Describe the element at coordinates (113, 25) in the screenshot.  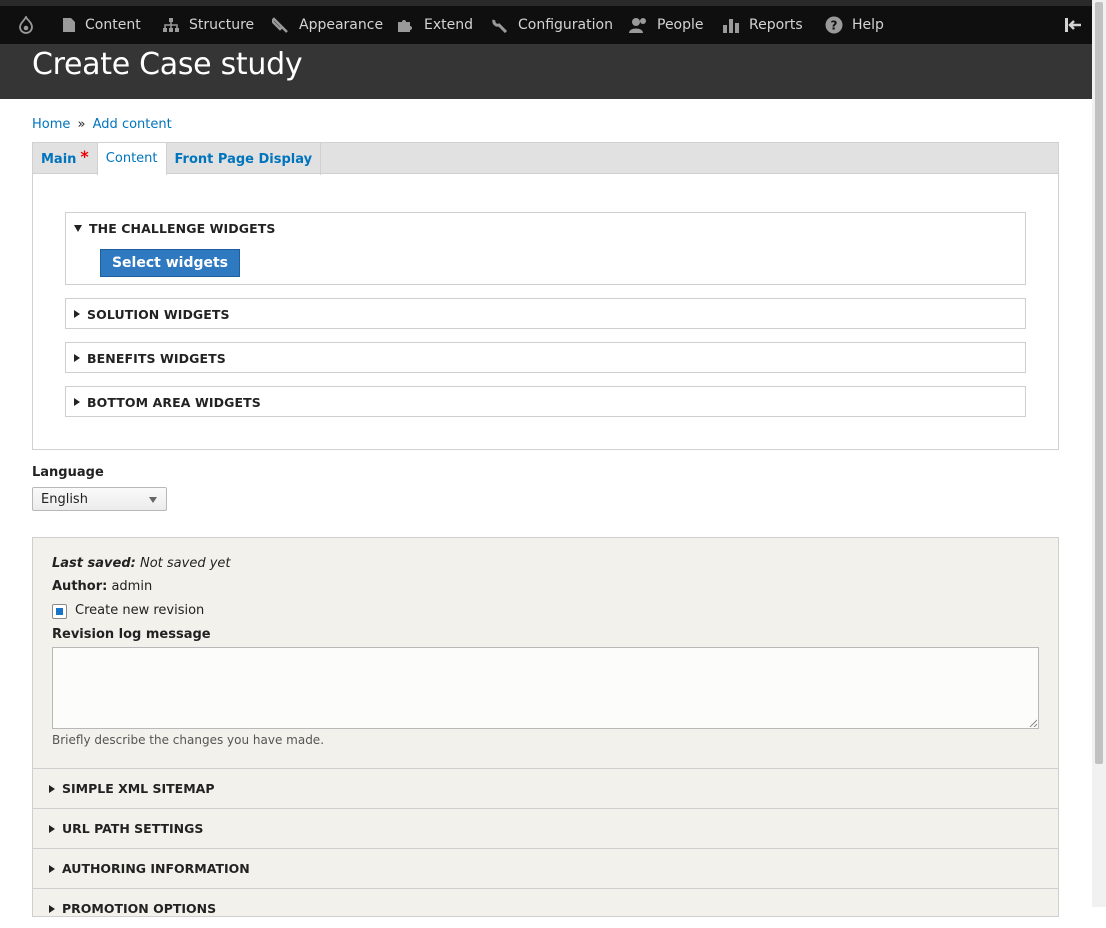
I see `toolbar-label: Content` at that location.